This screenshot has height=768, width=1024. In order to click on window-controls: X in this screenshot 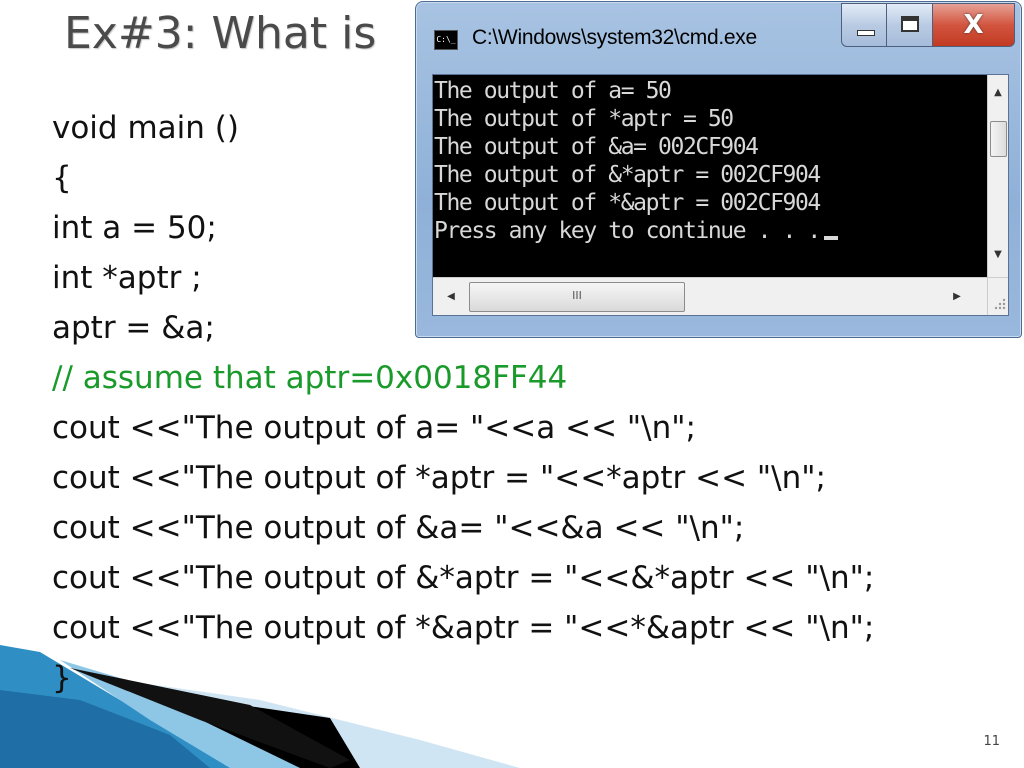, I will do `click(928, 26)`.